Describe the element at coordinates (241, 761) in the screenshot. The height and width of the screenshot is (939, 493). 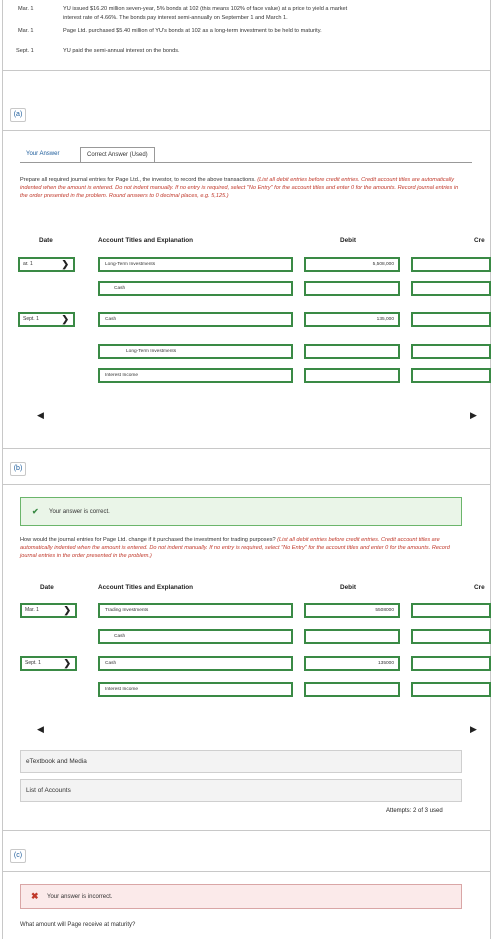
I see `etextbook-button: eTextbook and Media` at that location.